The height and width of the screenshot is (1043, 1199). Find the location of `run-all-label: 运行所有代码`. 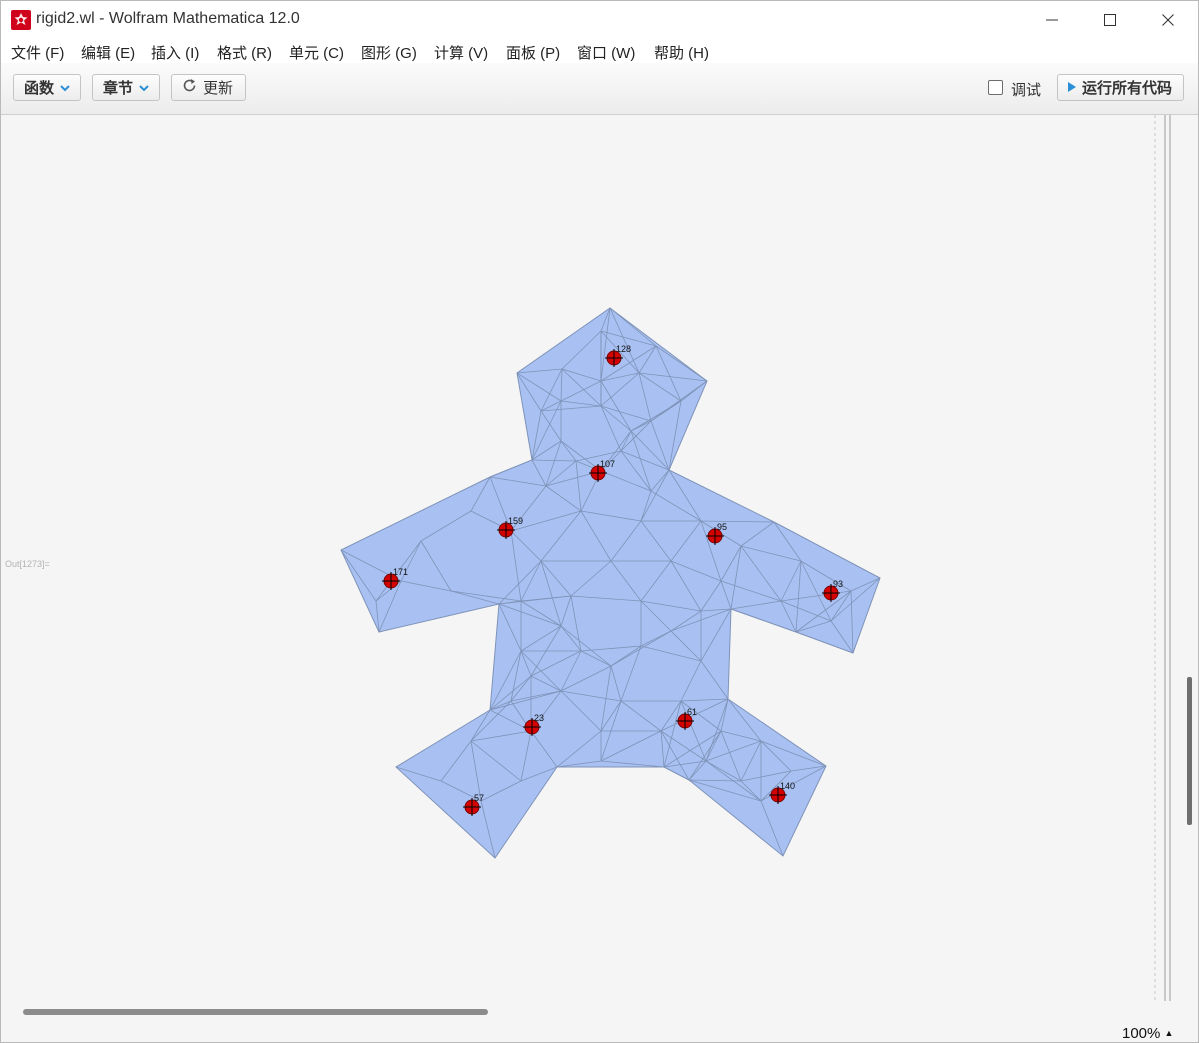

run-all-label: 运行所有代码 is located at coordinates (1127, 88).